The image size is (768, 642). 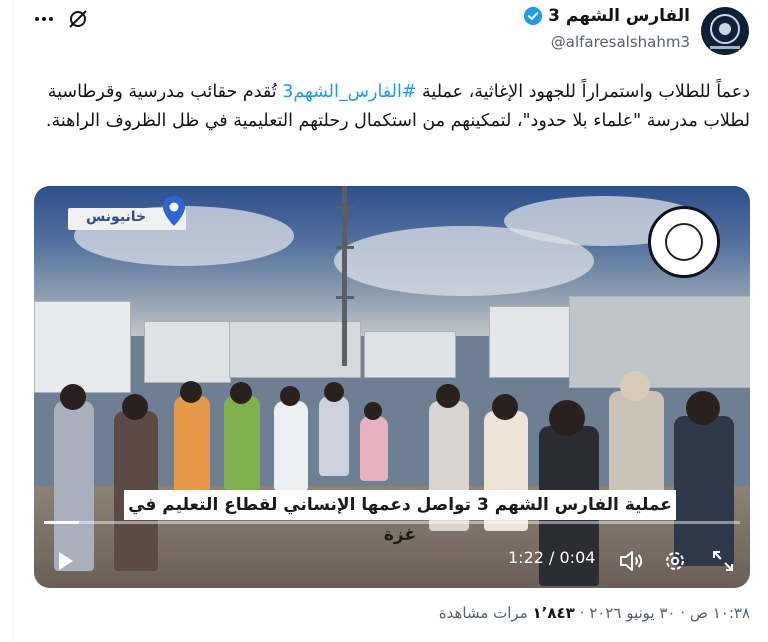 What do you see at coordinates (619, 16) in the screenshot?
I see `display-name: الفارس الشهم 3` at bounding box center [619, 16].